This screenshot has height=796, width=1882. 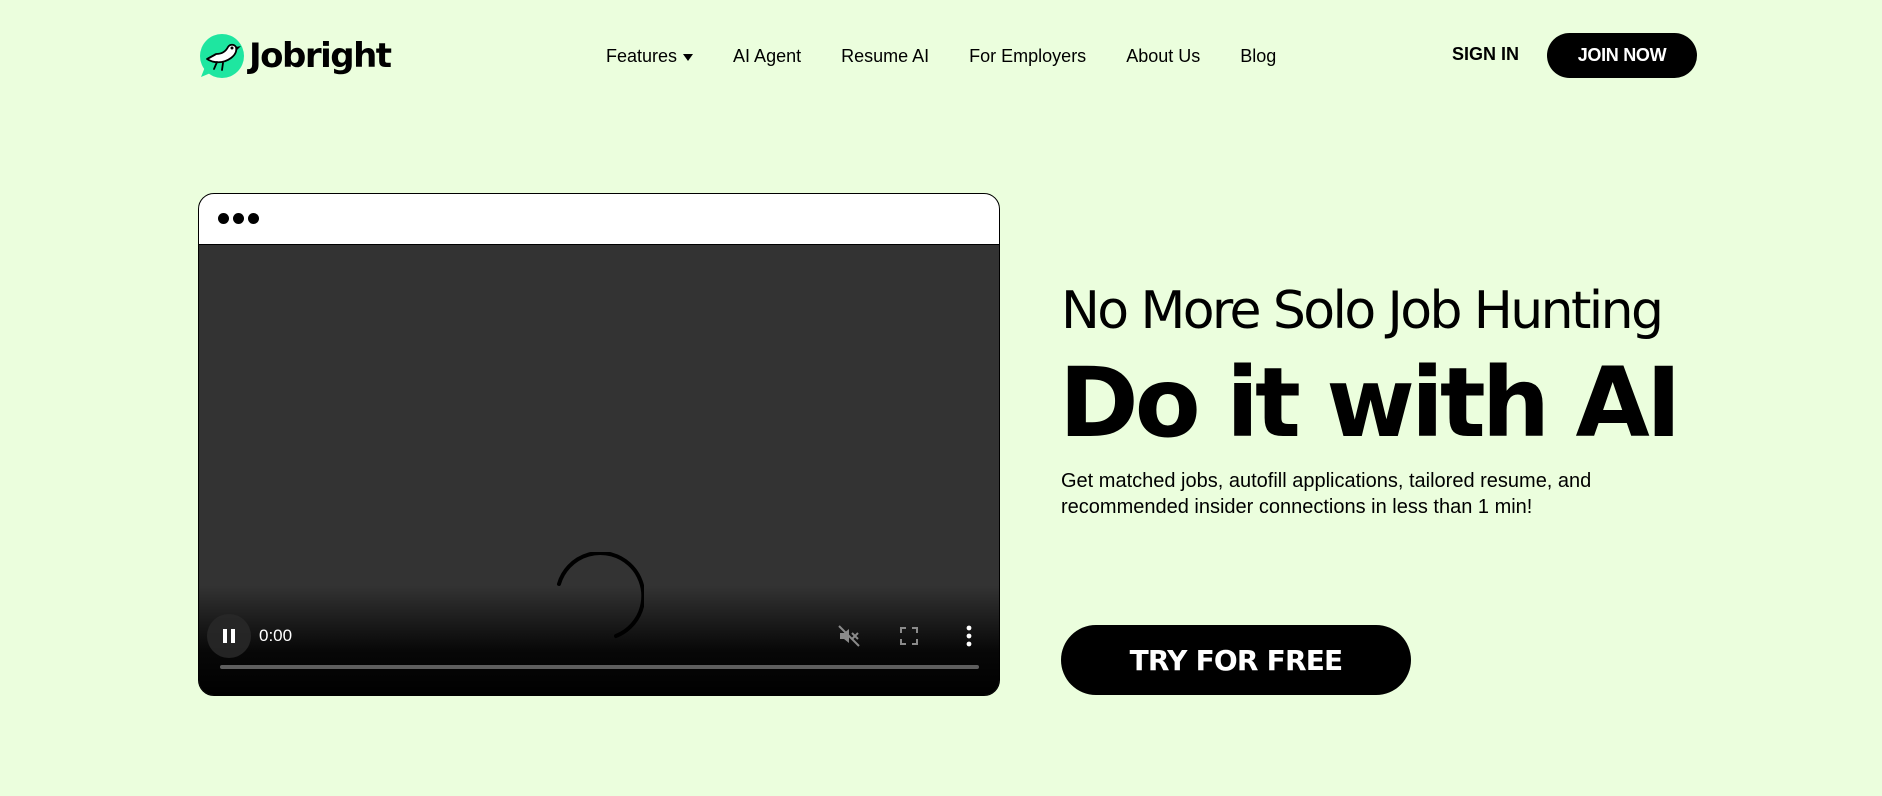 I want to click on brand-name: Jobright, so click(x=320, y=56).